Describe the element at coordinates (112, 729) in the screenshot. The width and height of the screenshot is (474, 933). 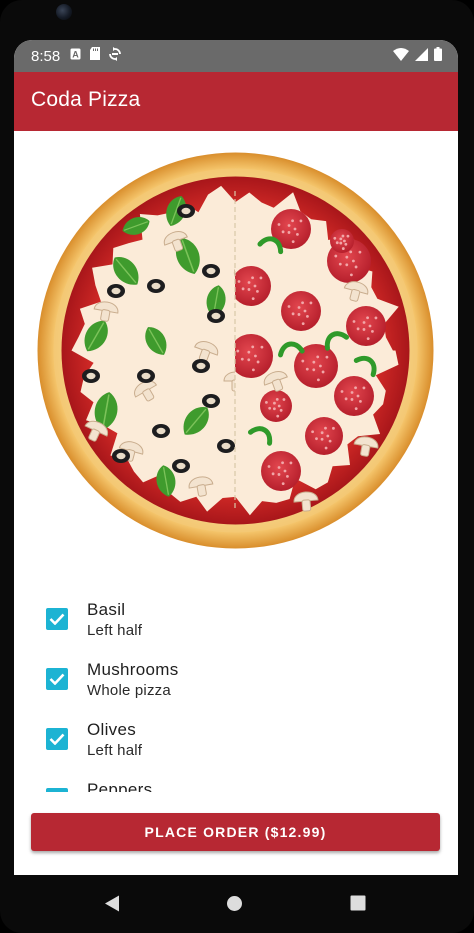
I see `topping-name: Olives` at that location.